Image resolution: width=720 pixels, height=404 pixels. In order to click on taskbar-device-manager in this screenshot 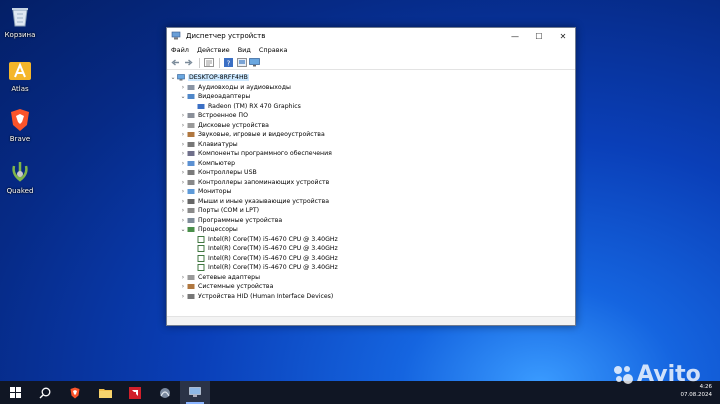, I will do `click(195, 392)`.